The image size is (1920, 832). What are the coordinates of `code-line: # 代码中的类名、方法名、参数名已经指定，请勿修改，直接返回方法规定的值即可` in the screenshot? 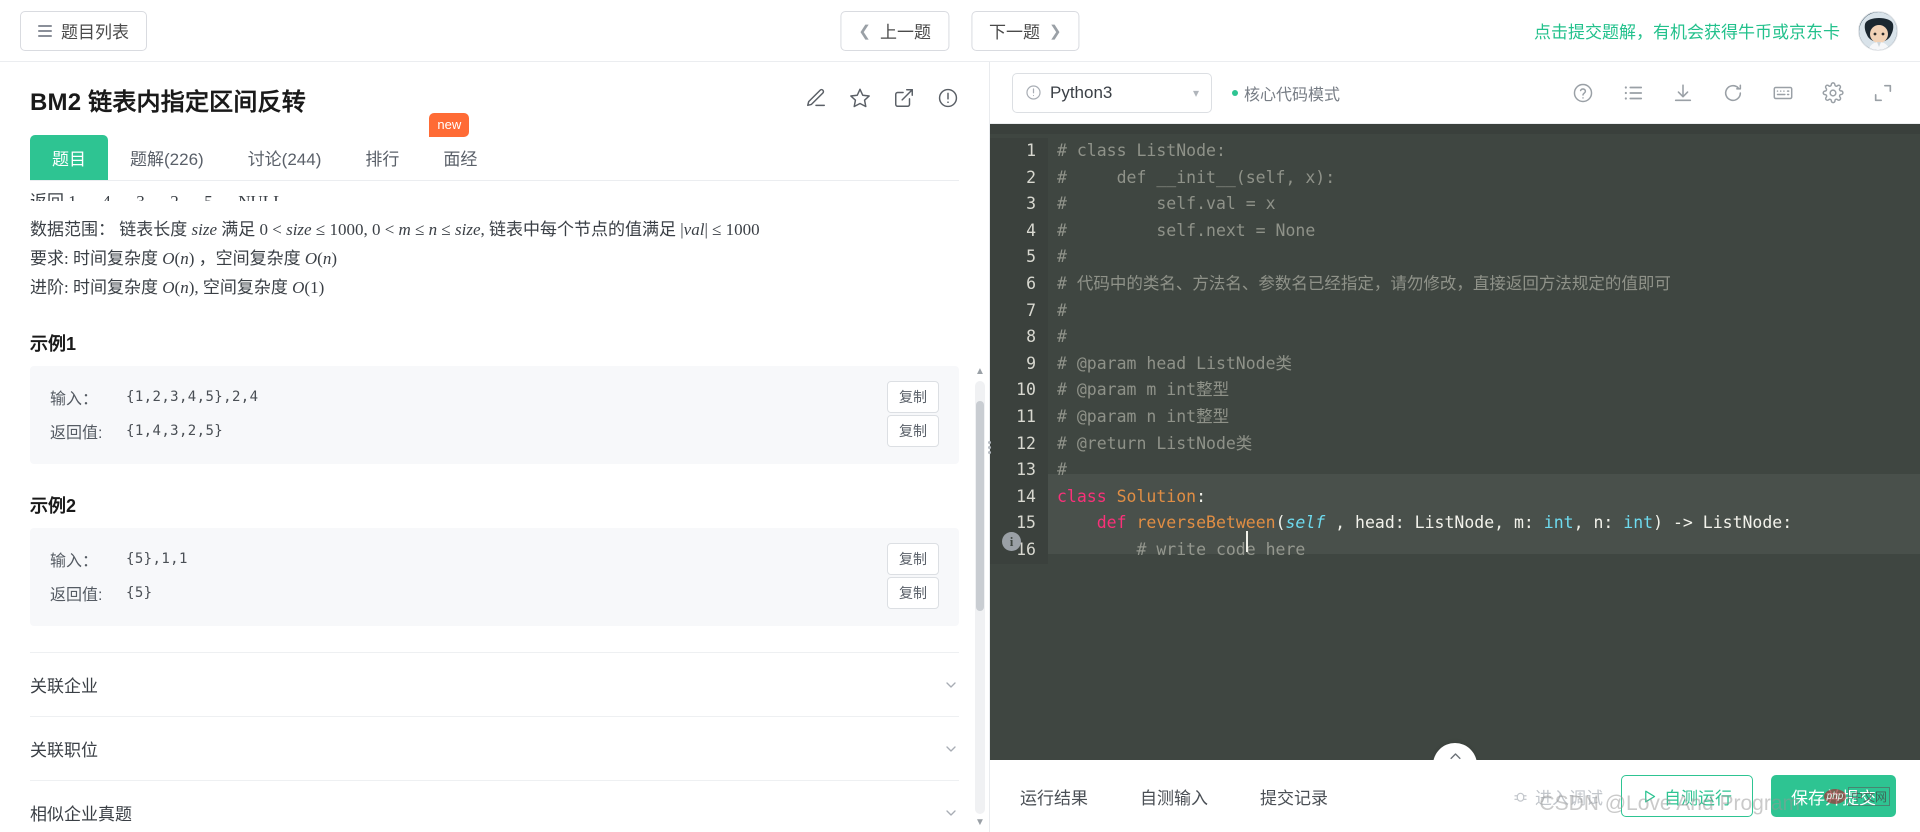 It's located at (1488, 284).